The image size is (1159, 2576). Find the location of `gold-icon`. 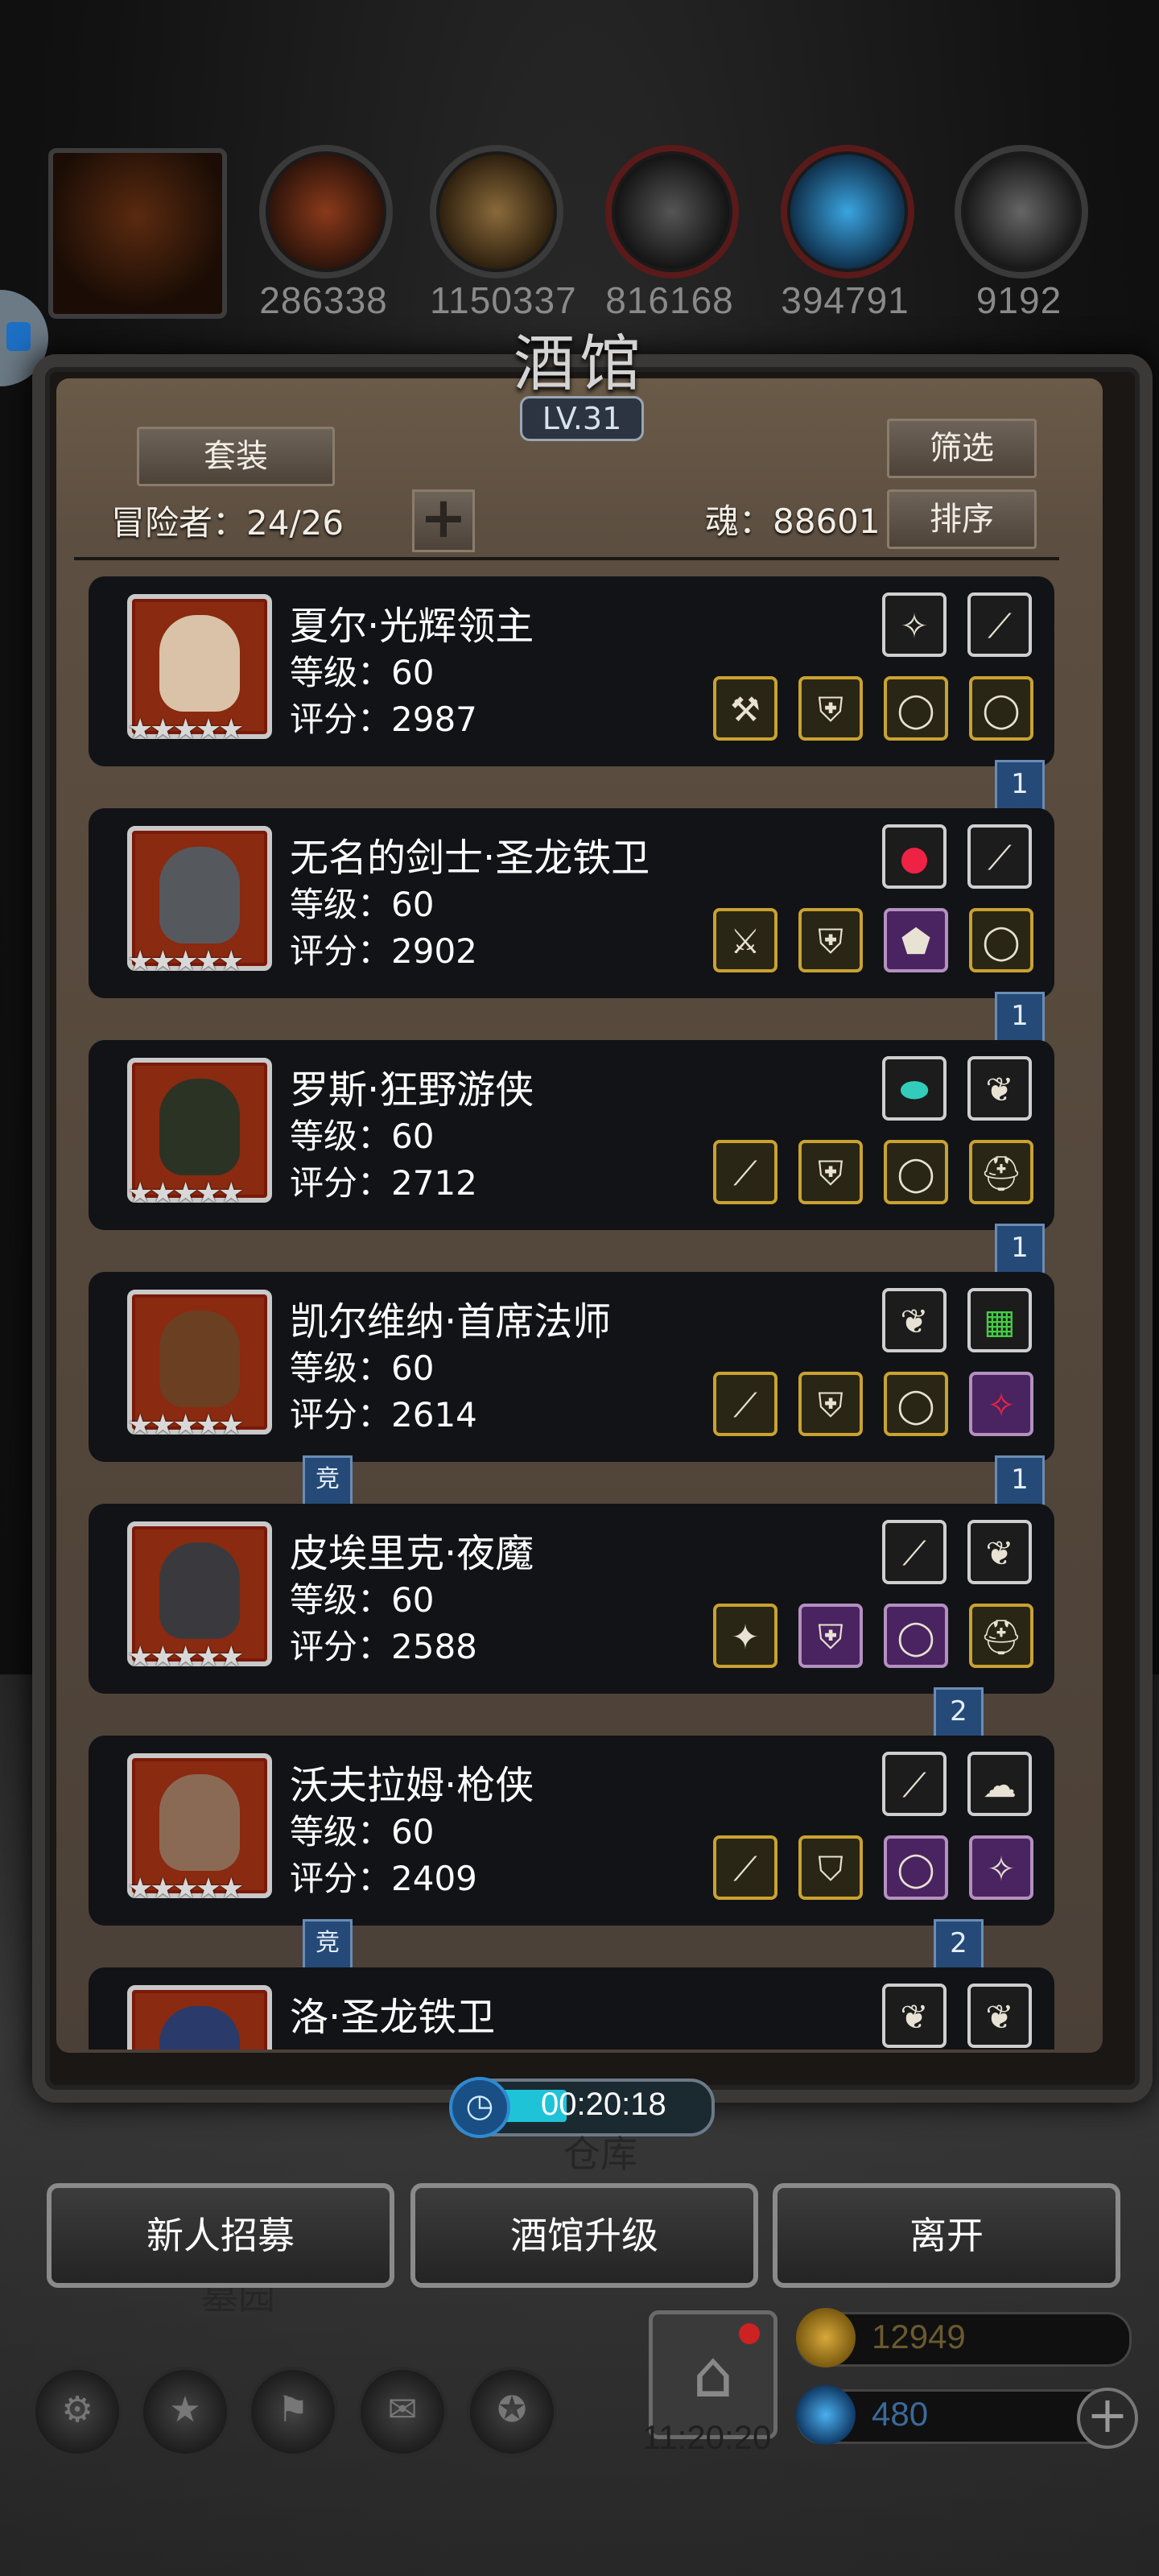

gold-icon is located at coordinates (826, 2338).